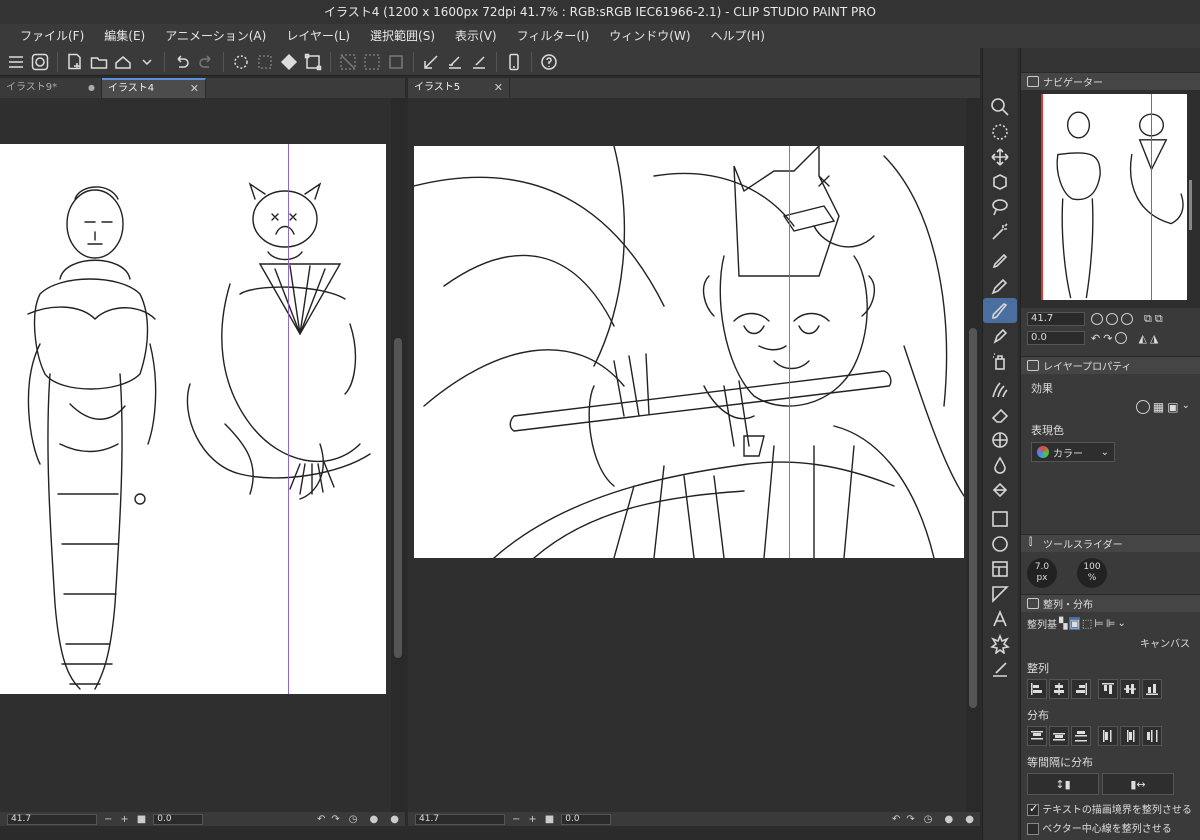  I want to click on transform-icon, so click(313, 62).